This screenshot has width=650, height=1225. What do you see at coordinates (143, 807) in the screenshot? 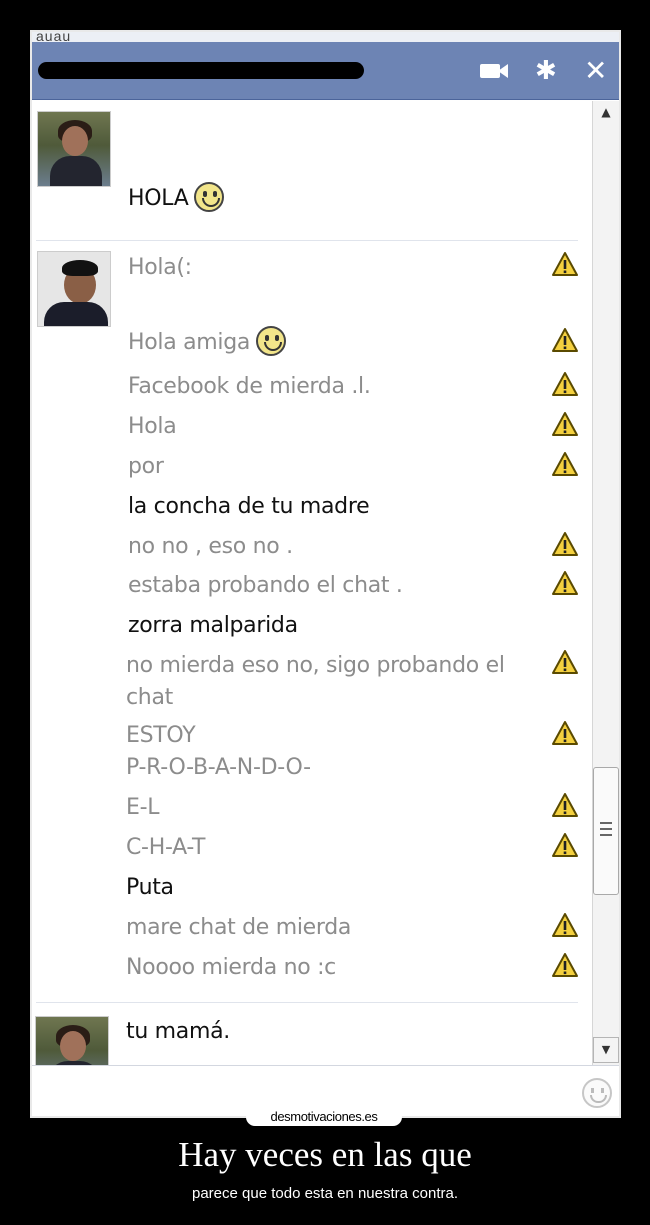
I see `message-m14: E-L` at bounding box center [143, 807].